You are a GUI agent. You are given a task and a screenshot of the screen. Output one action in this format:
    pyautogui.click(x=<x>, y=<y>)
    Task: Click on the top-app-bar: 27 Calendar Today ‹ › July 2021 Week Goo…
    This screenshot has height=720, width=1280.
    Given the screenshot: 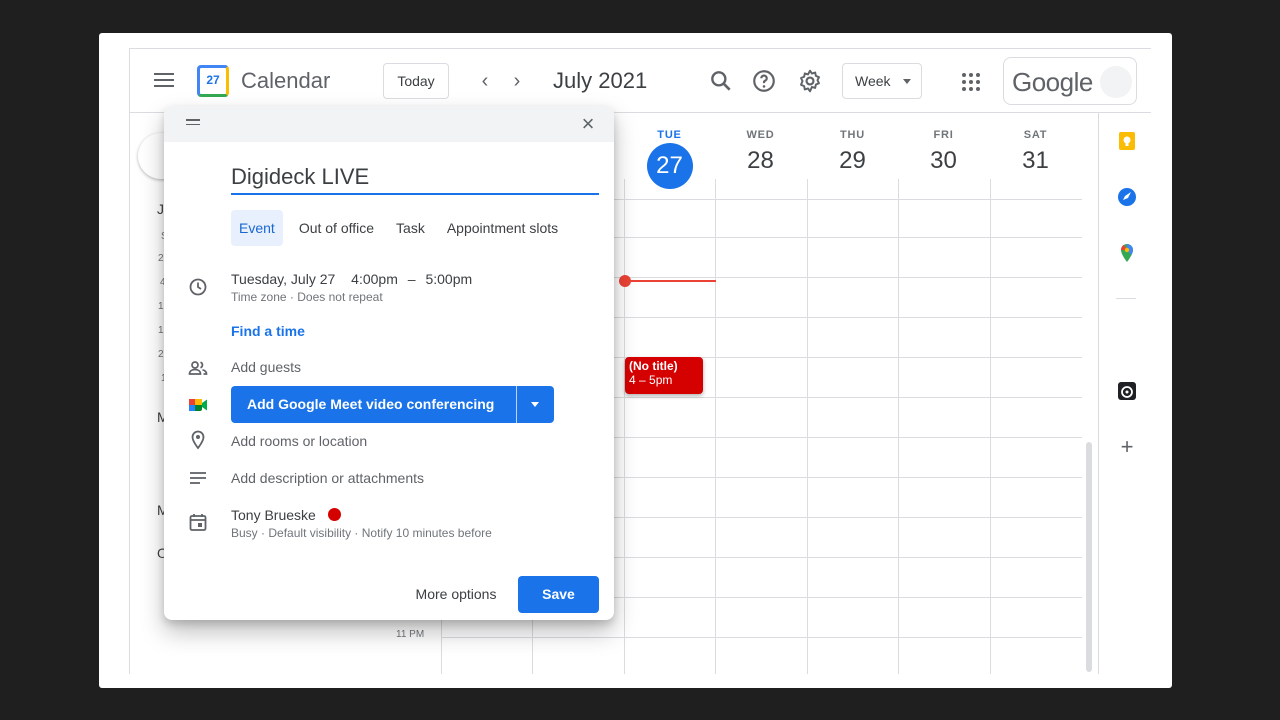 What is the action you would take?
    pyautogui.click(x=640, y=81)
    